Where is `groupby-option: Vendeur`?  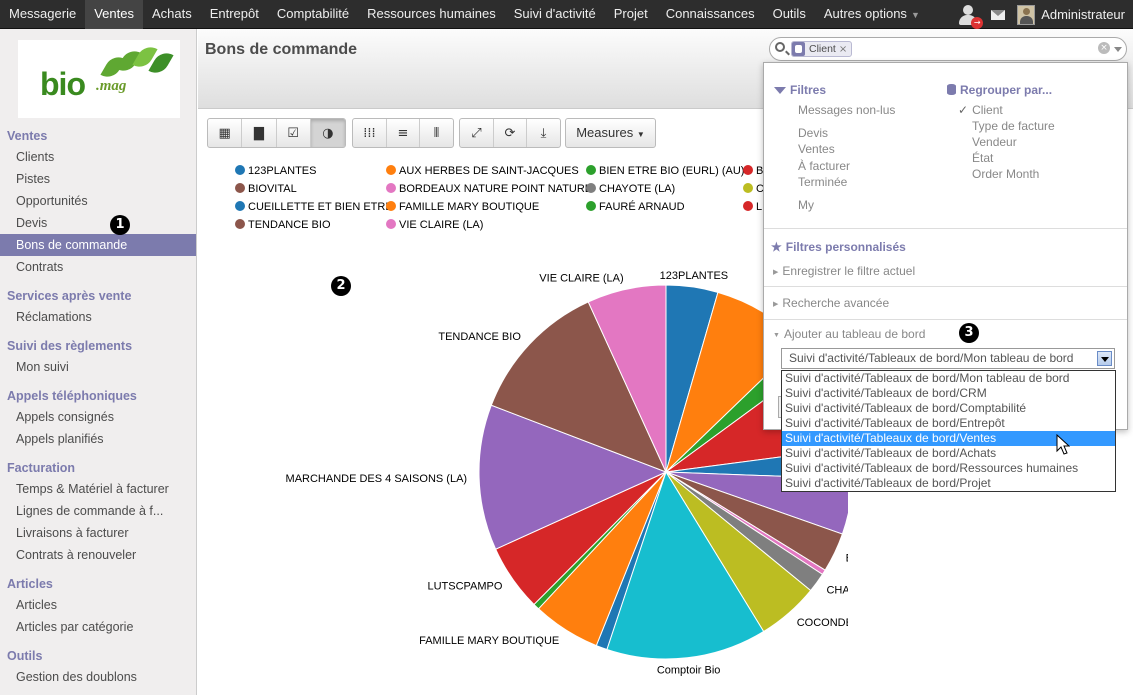
groupby-option: Vendeur is located at coordinates (994, 142).